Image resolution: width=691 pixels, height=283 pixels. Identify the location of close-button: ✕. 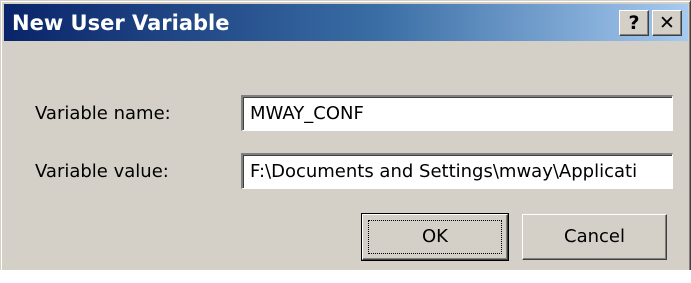
(667, 23).